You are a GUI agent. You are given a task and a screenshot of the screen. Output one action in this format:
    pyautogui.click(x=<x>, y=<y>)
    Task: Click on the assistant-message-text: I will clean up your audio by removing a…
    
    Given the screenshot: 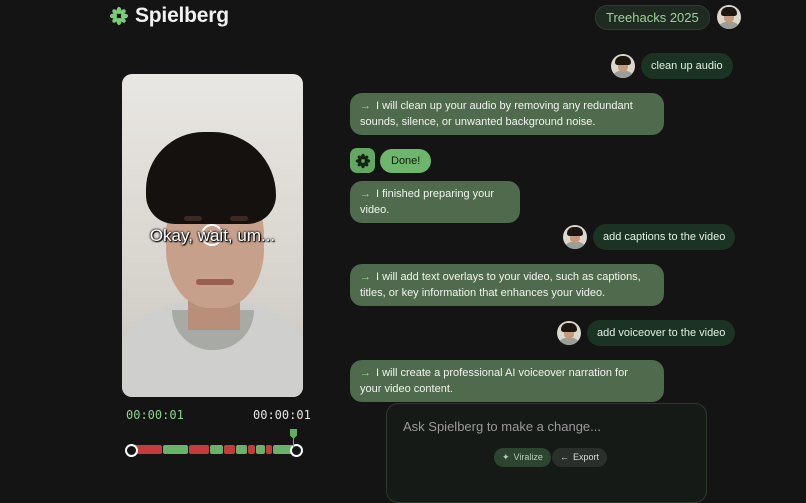 What is the action you would take?
    pyautogui.click(x=496, y=114)
    